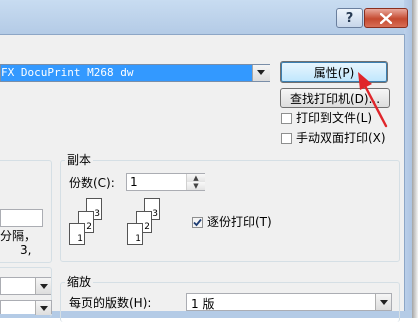 Image resolution: width=418 pixels, height=322 pixels. What do you see at coordinates (286, 138) in the screenshot?
I see `manual-duplex-checkbox` at bounding box center [286, 138].